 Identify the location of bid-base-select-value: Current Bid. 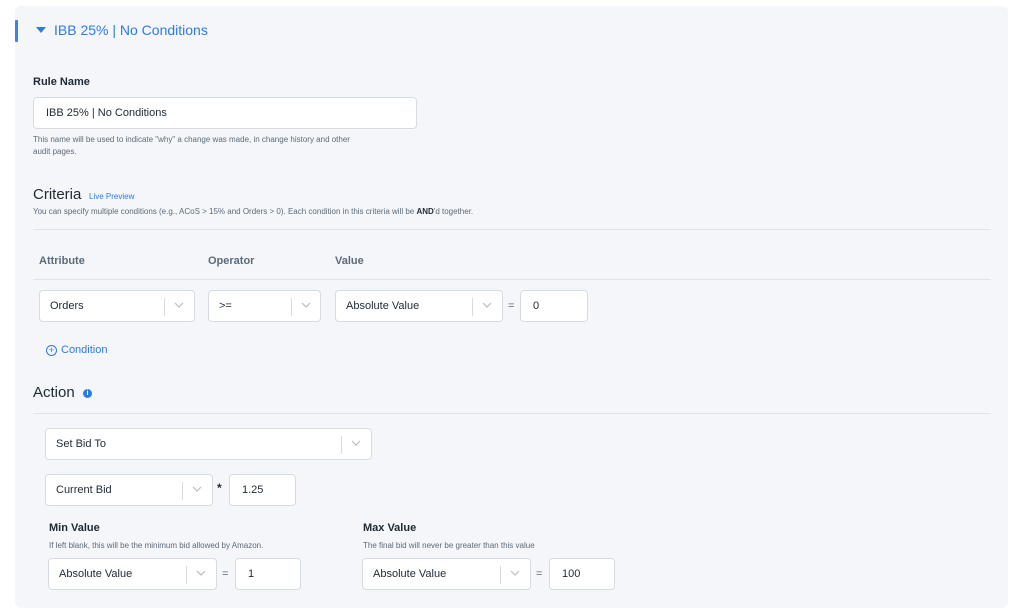
(84, 490).